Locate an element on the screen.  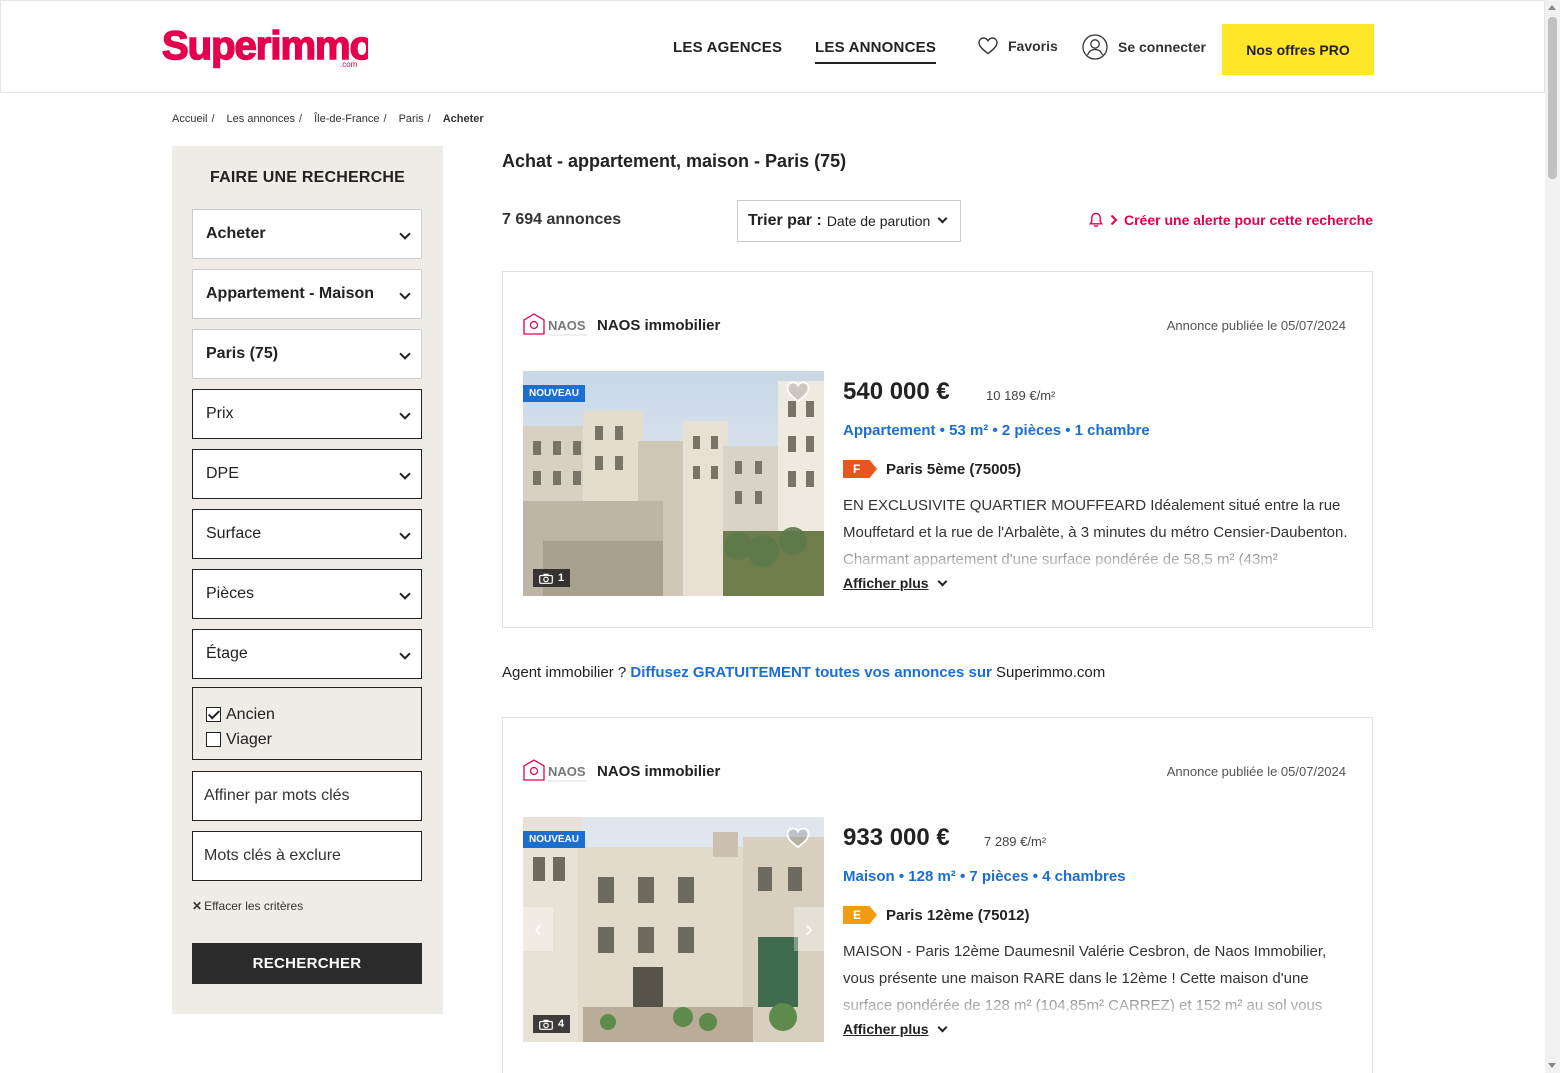
photo-count-value: 1 is located at coordinates (561, 578).